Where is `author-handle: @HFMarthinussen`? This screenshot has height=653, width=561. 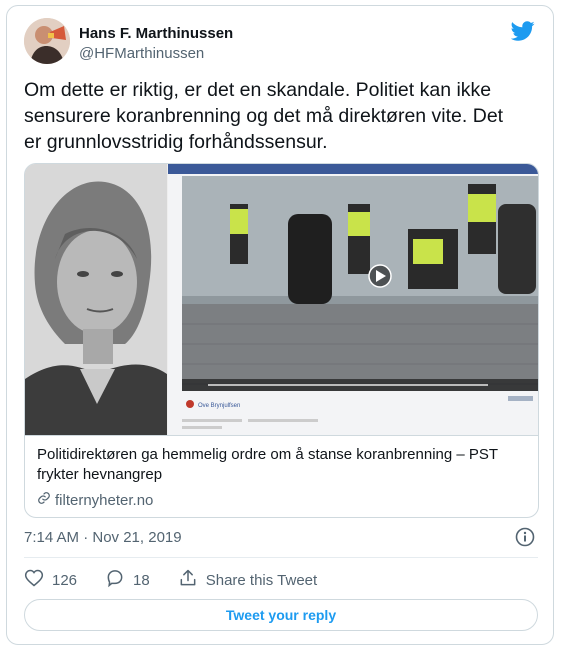
author-handle: @HFMarthinussen is located at coordinates (141, 53).